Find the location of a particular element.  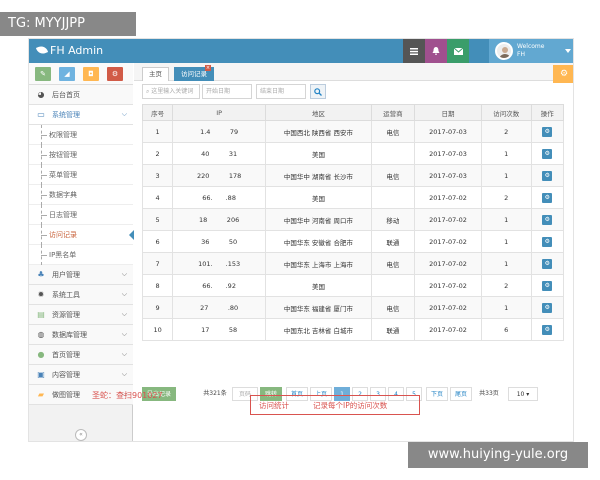

sidebar-item-content: ▣ 内容管理 ⌵ is located at coordinates (81, 375).